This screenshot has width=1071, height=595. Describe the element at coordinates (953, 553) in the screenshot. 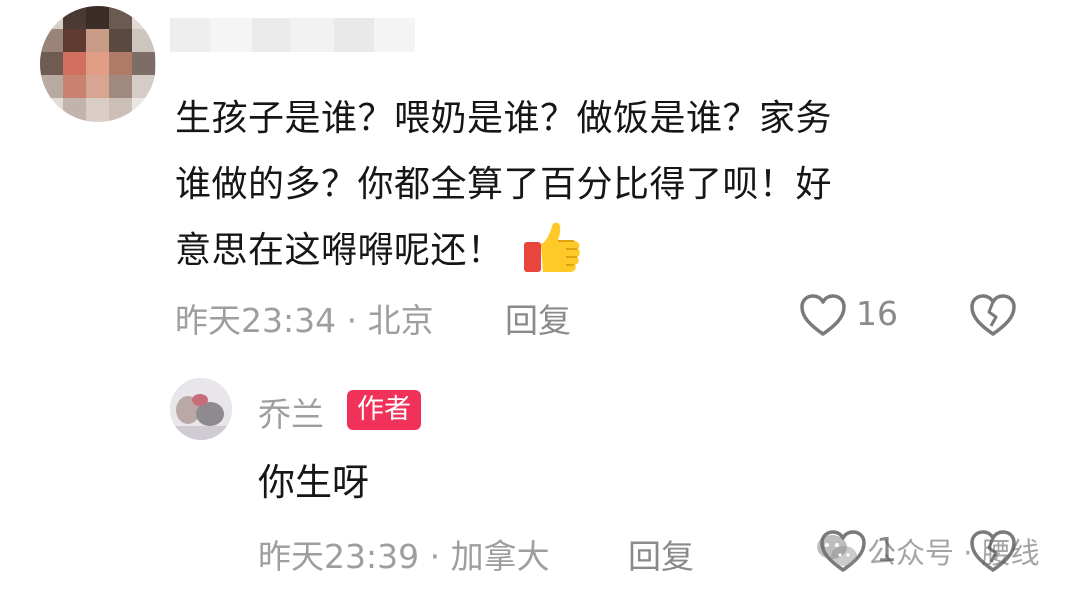

I see `watermark-text: 公众号 · 腰线` at that location.